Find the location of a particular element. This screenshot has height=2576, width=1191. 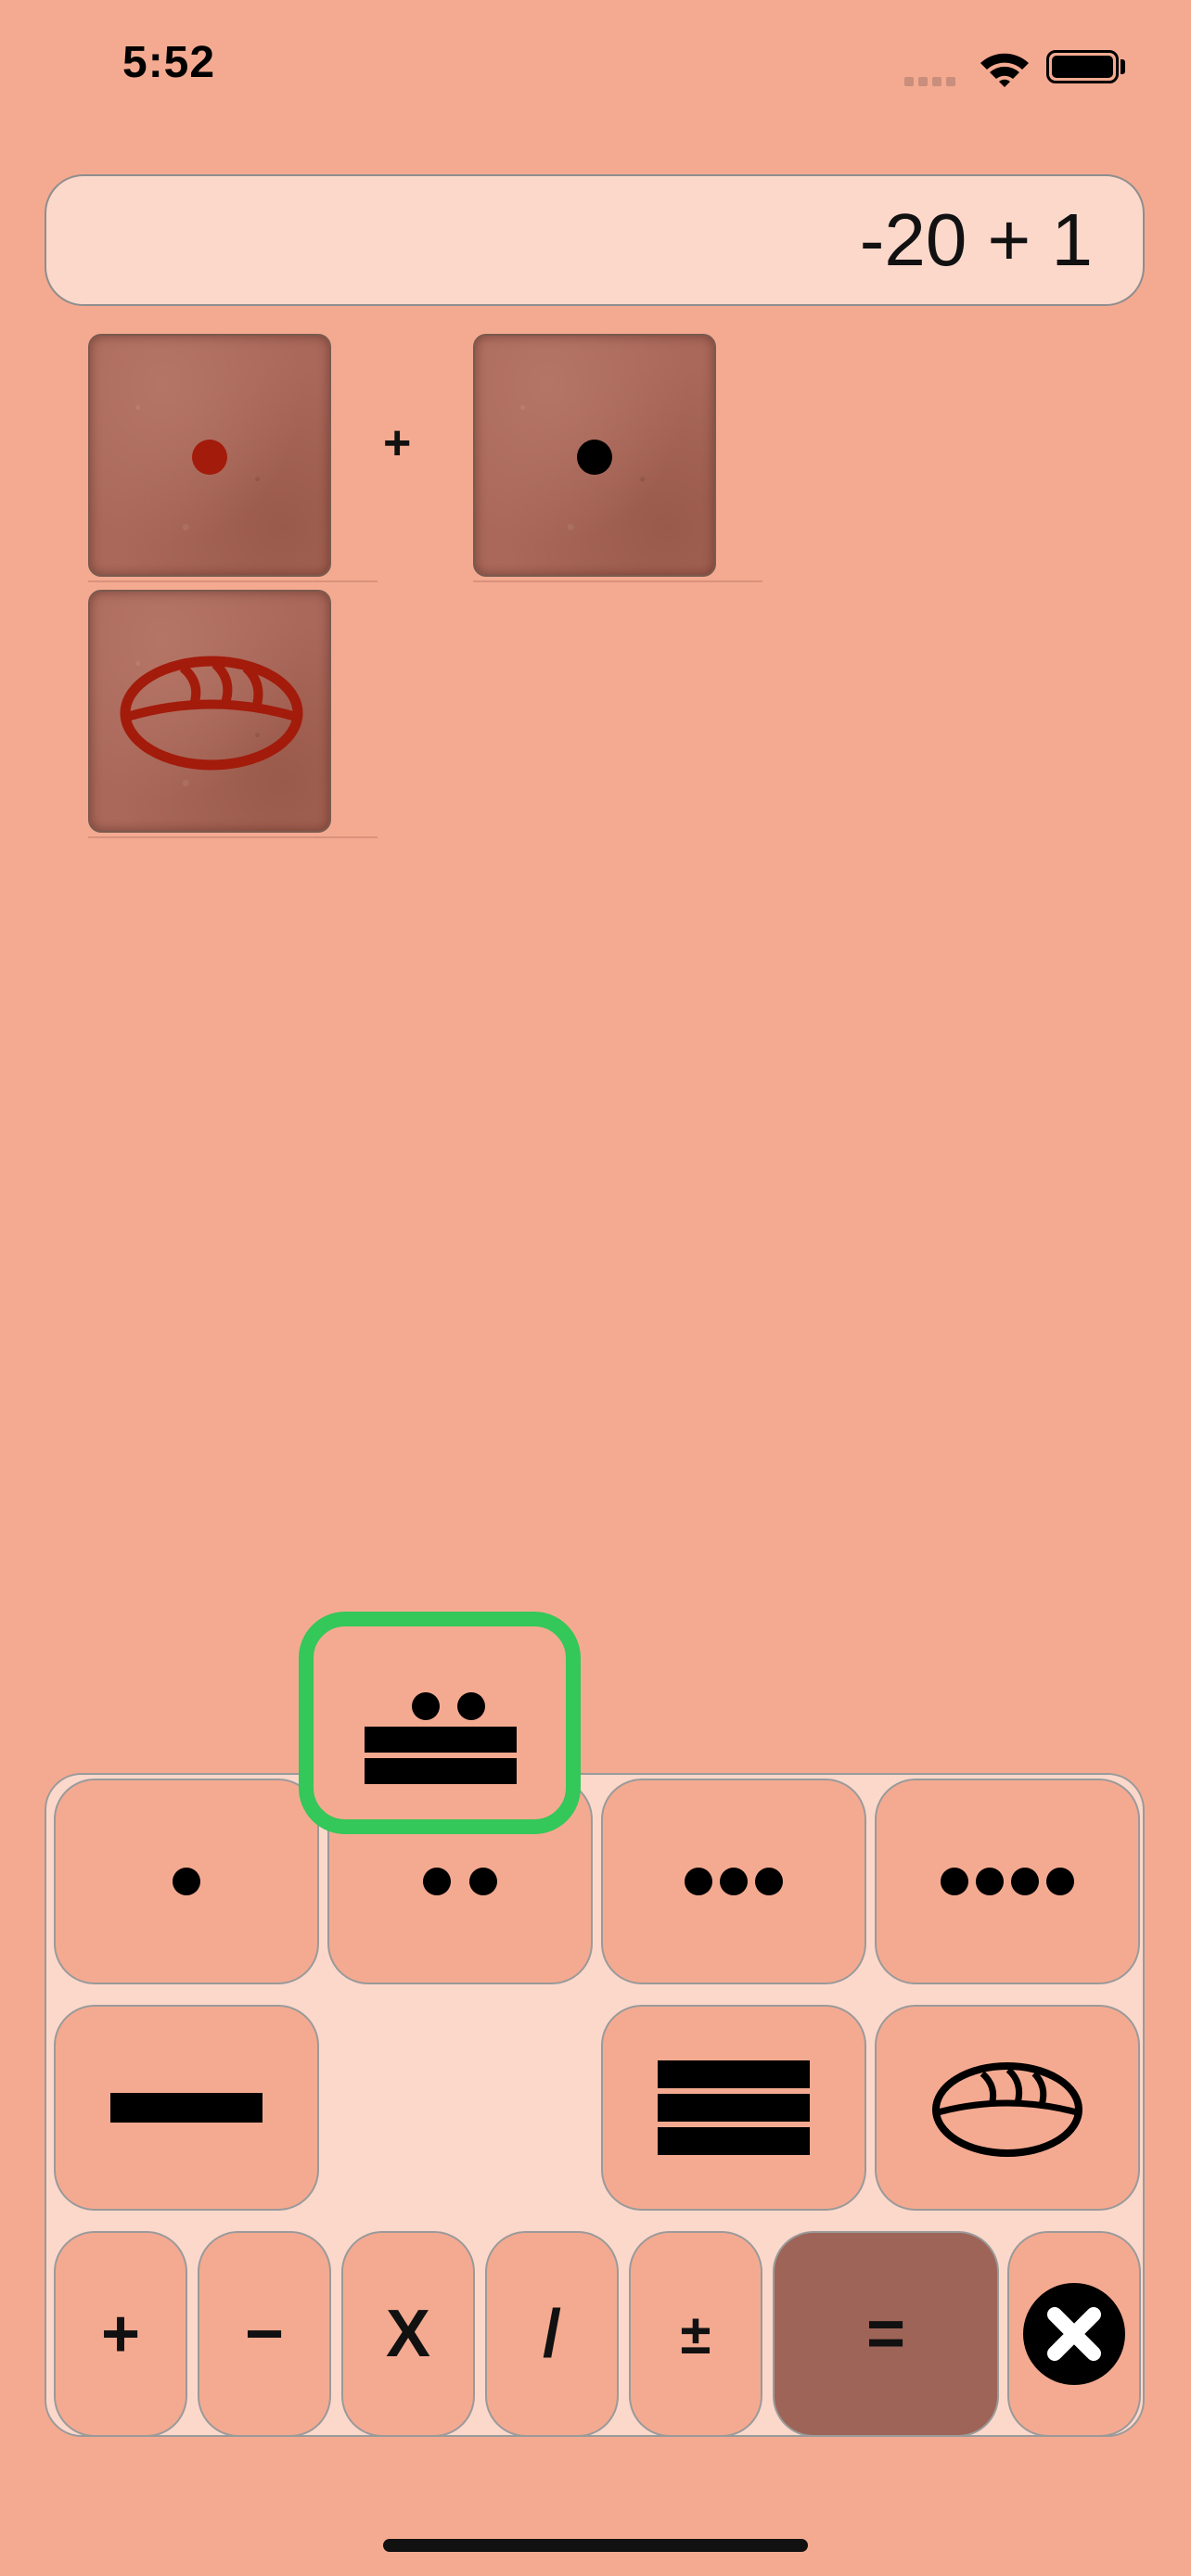

key-three-bars is located at coordinates (733, 2108).